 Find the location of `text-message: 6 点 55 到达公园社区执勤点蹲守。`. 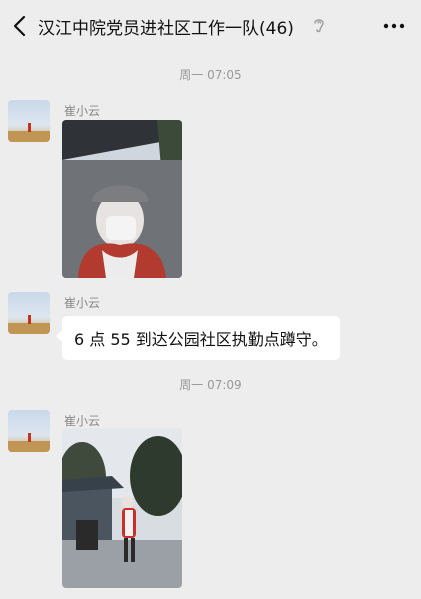

text-message: 6 点 55 到达公园社区执勤点蹲守。 is located at coordinates (198, 338).